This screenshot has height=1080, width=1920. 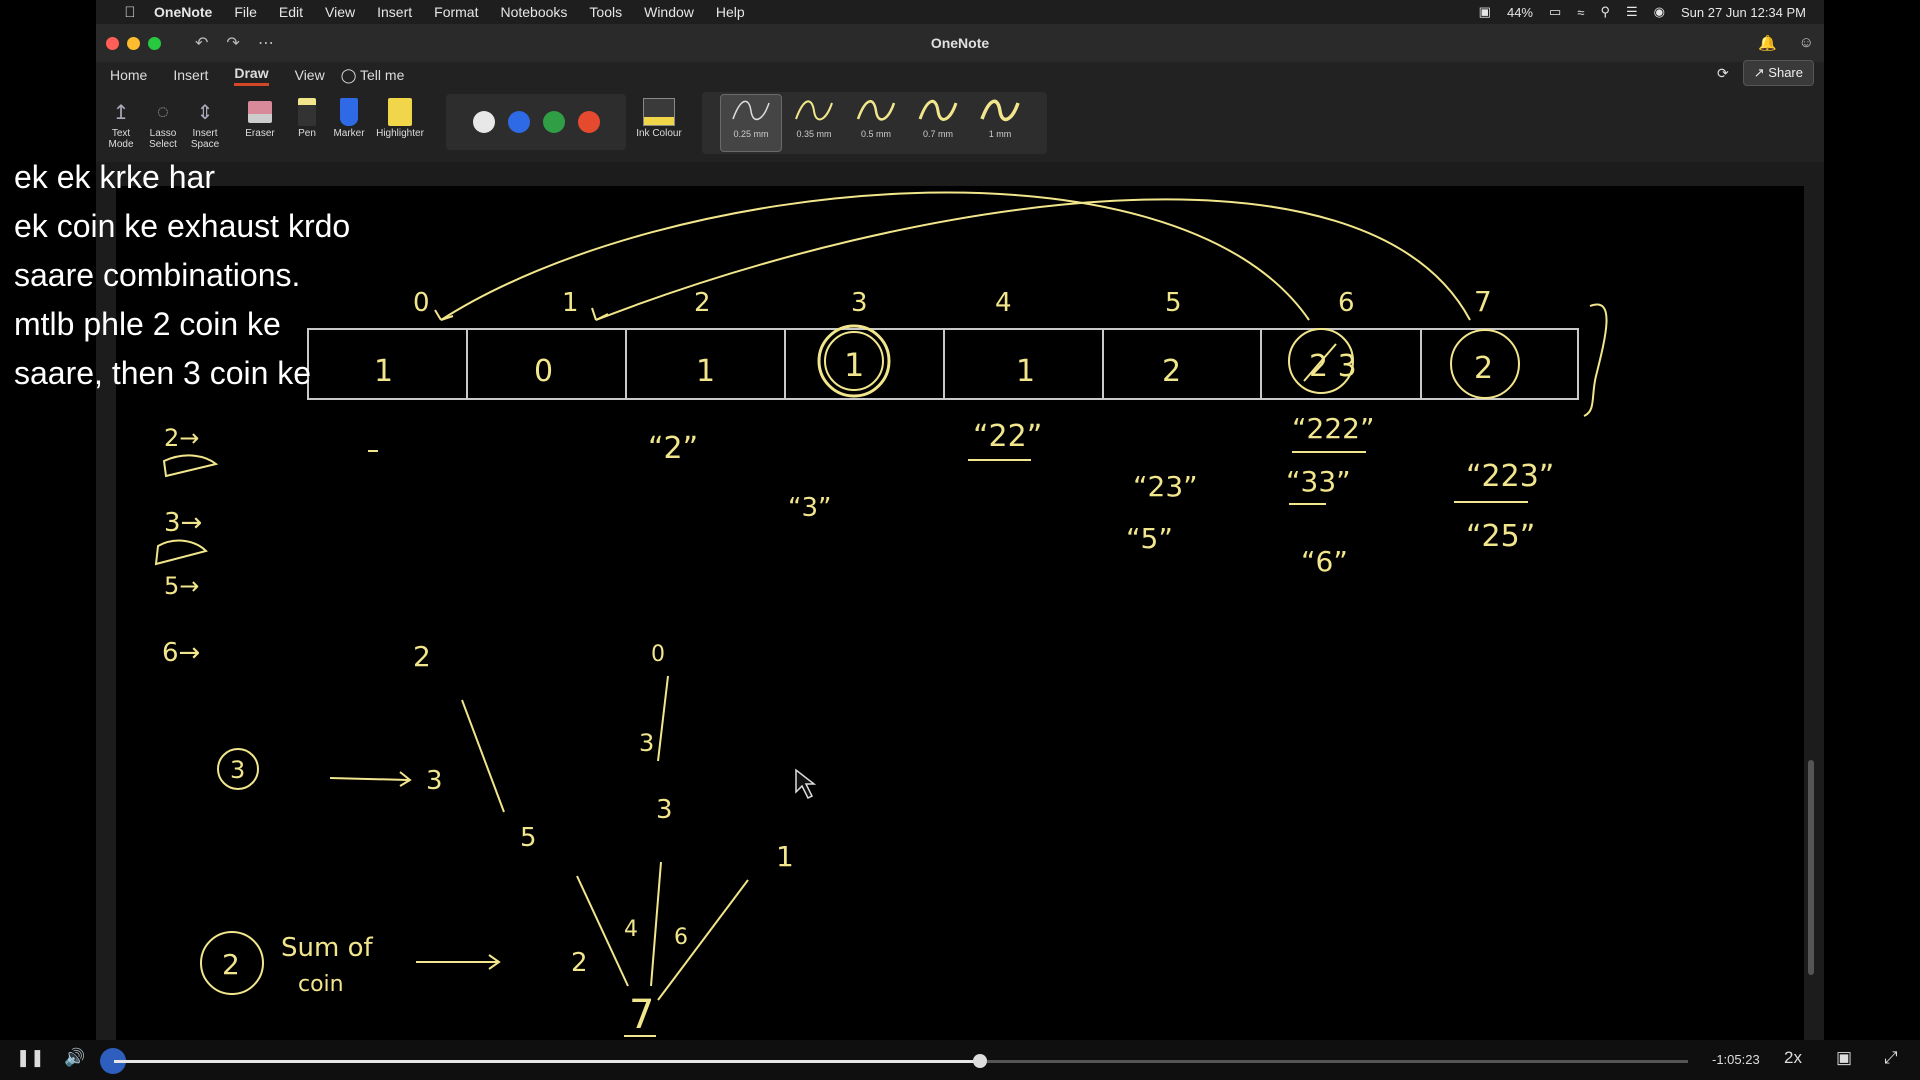 I want to click on color-palette, so click(x=536, y=122).